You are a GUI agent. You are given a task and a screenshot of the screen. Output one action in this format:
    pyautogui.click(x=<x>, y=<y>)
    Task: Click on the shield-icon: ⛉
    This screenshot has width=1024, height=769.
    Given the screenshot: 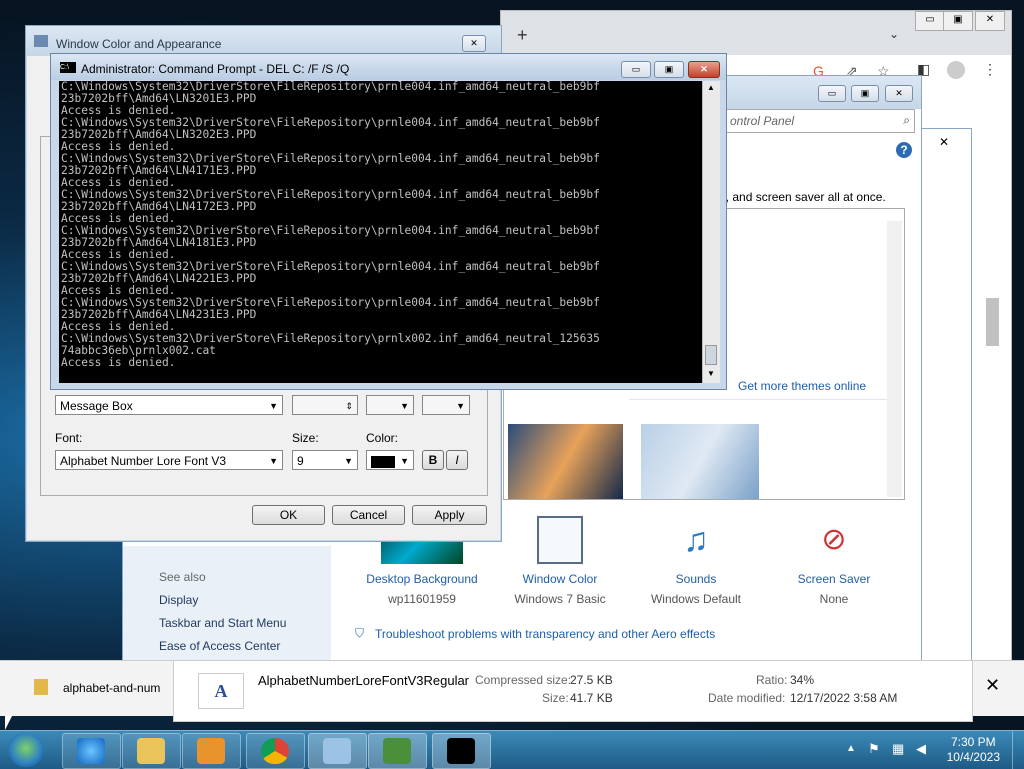 What is the action you would take?
    pyautogui.click(x=360, y=633)
    